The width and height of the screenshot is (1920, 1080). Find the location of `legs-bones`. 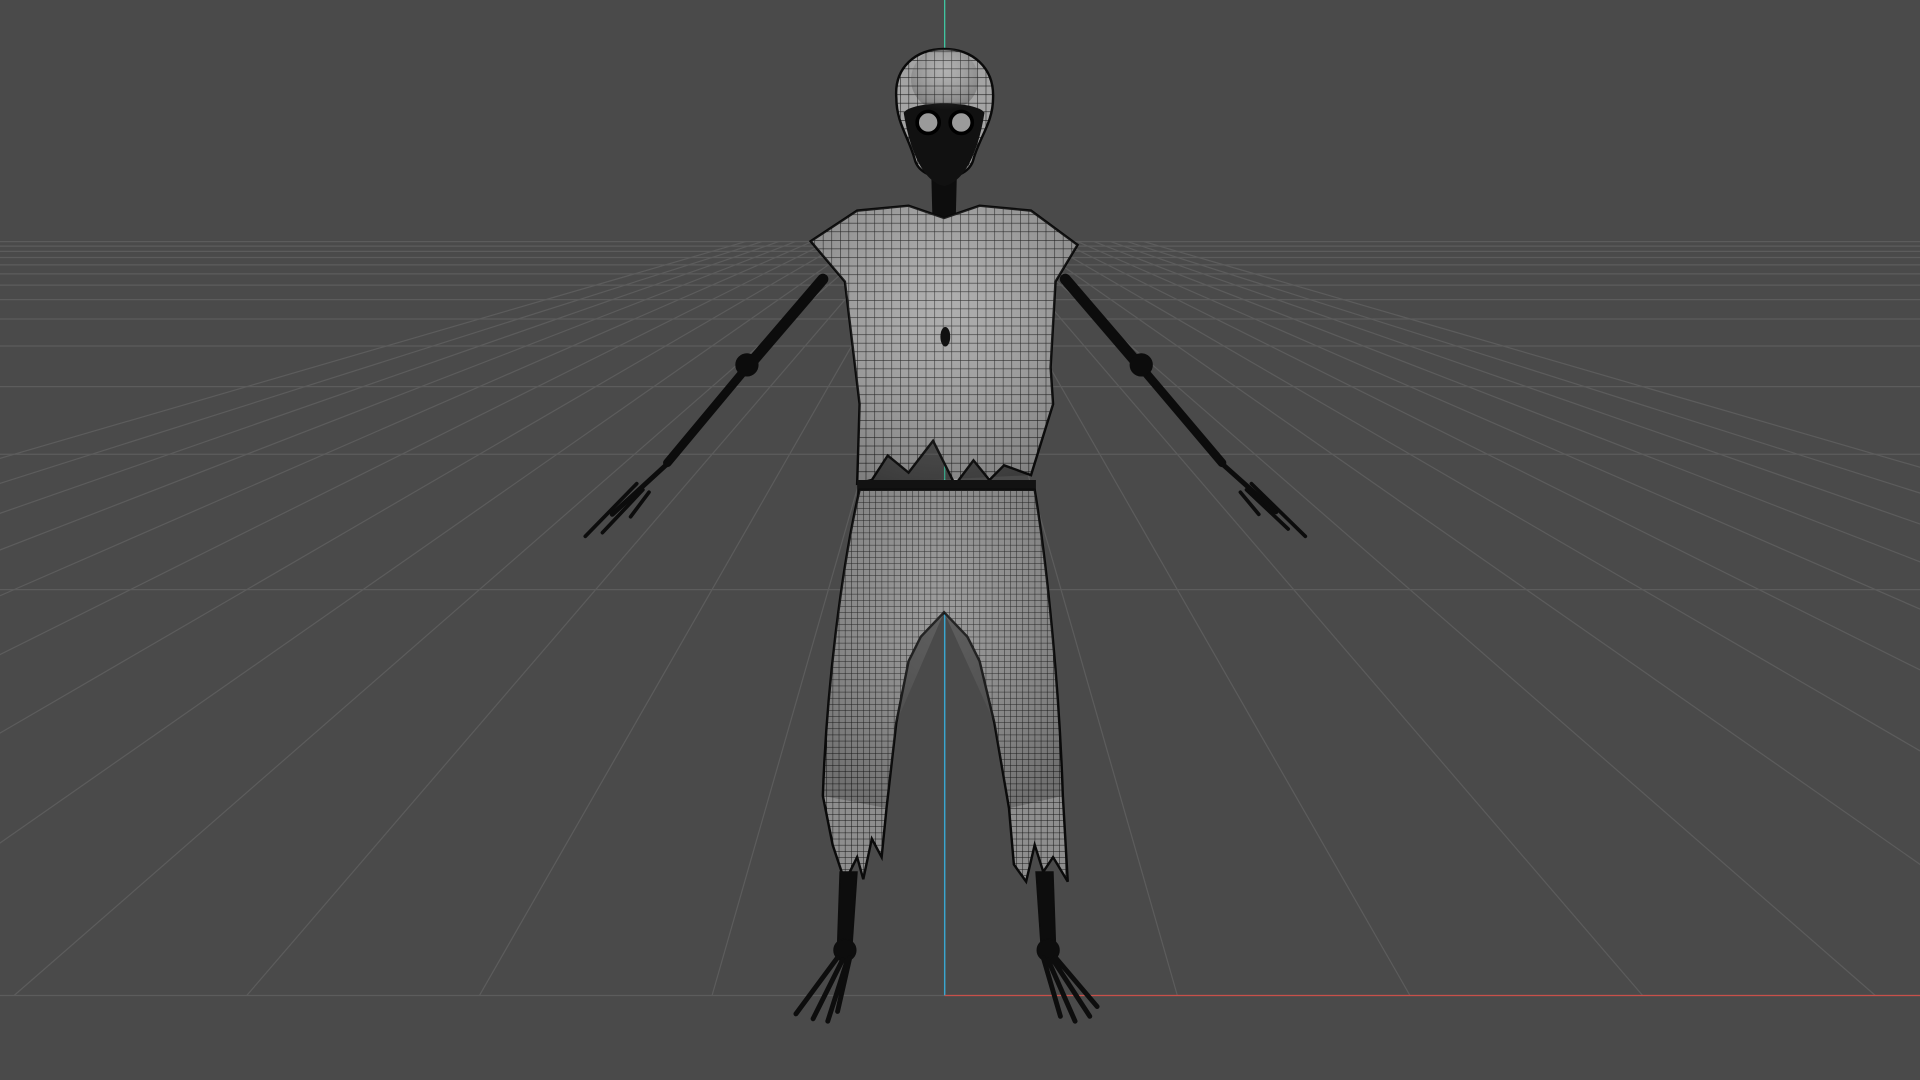

legs-bones is located at coordinates (946, 947).